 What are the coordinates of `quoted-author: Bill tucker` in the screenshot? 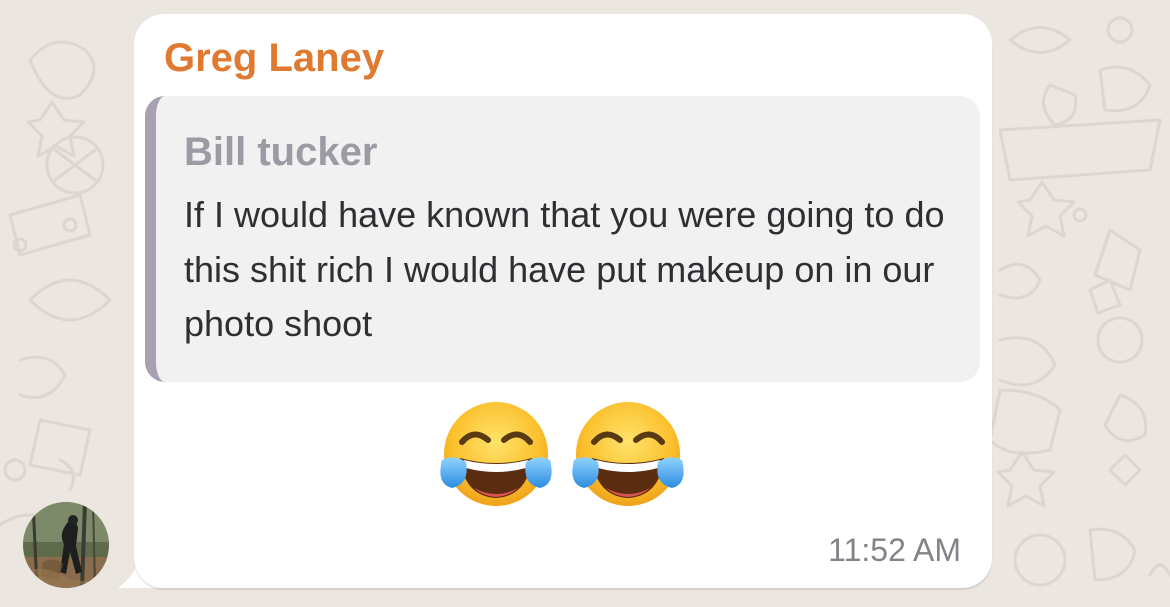 It's located at (281, 152).